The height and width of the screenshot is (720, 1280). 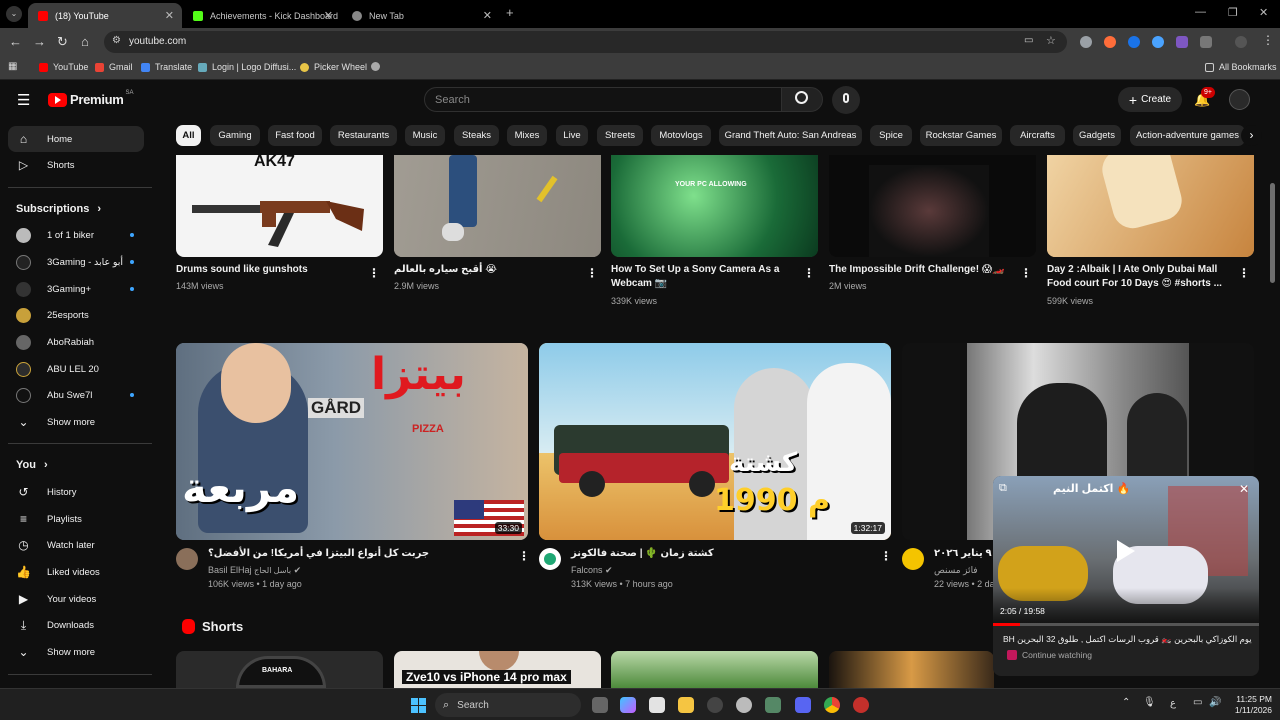 What do you see at coordinates (476, 135) in the screenshot?
I see `chip-steaks: Steaks` at bounding box center [476, 135].